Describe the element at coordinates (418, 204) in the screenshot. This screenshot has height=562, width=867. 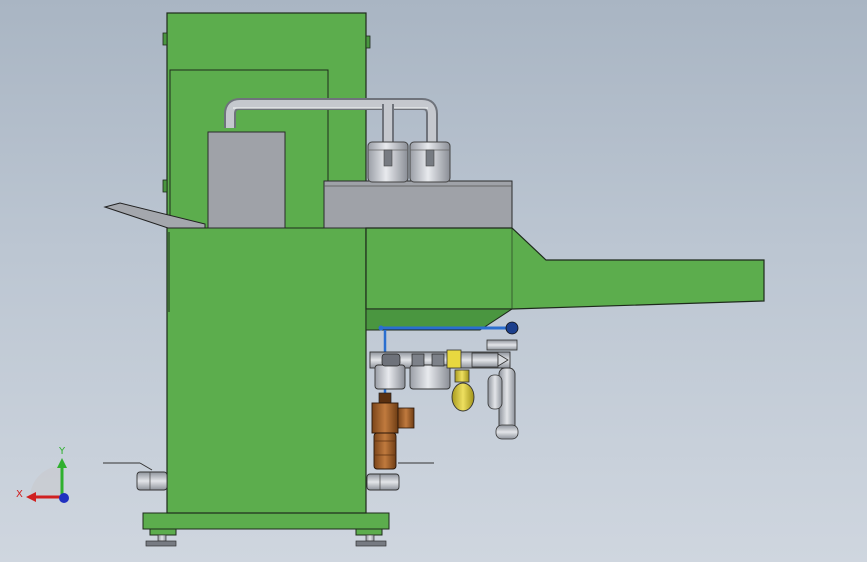
I see `hopper-tray` at that location.